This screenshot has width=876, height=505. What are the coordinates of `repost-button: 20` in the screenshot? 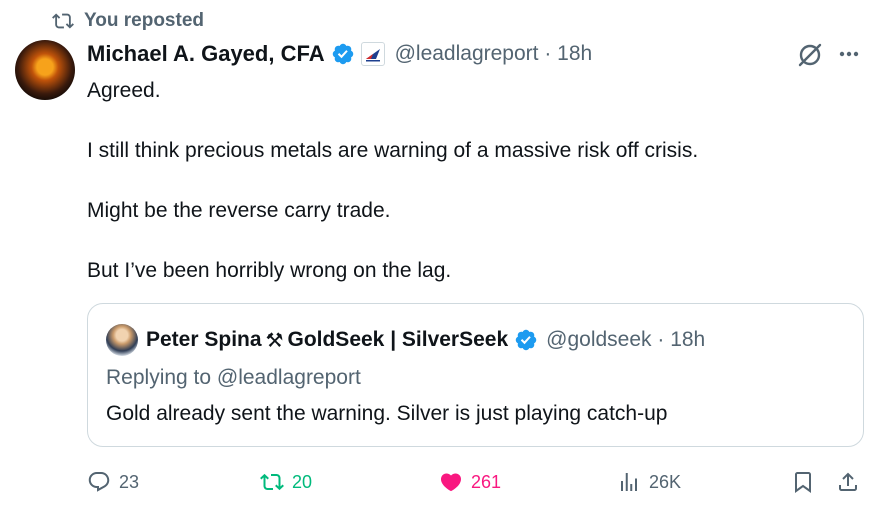 It's located at (286, 482).